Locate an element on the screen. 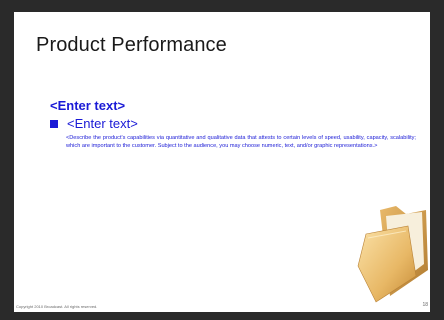  bullet-text: <Enter text> is located at coordinates (102, 123).